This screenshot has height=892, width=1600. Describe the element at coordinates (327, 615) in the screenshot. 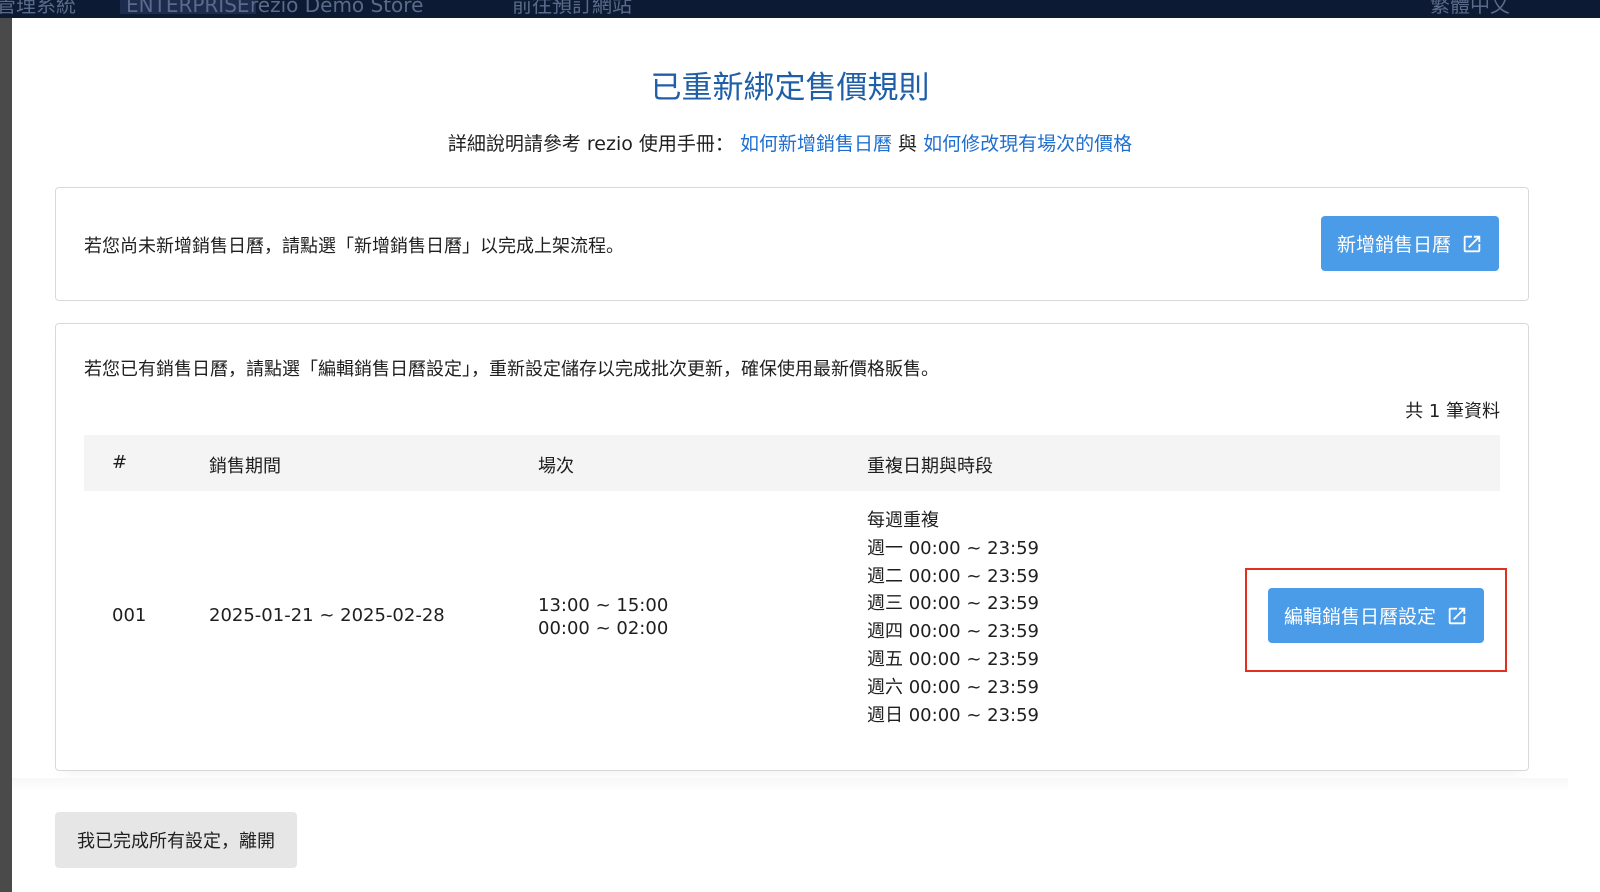

I see `row-sales-period: 2025-01-21 ~ 2025-02-28` at that location.